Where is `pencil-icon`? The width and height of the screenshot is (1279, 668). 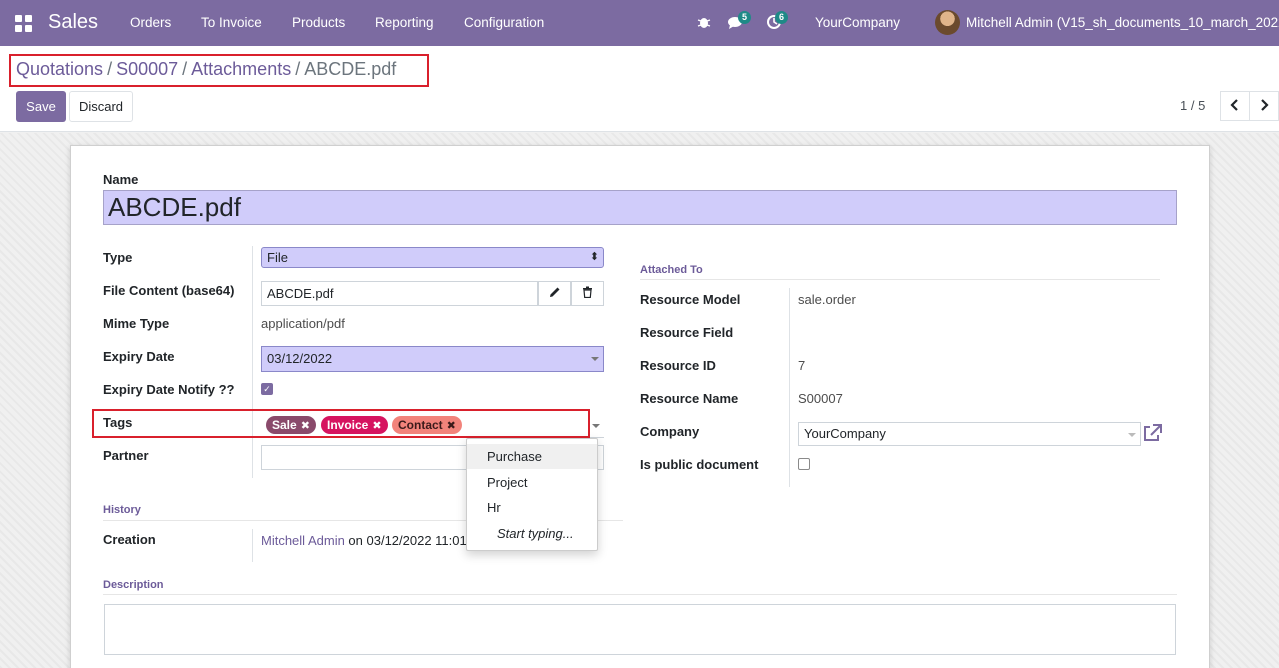
pencil-icon is located at coordinates (554, 292).